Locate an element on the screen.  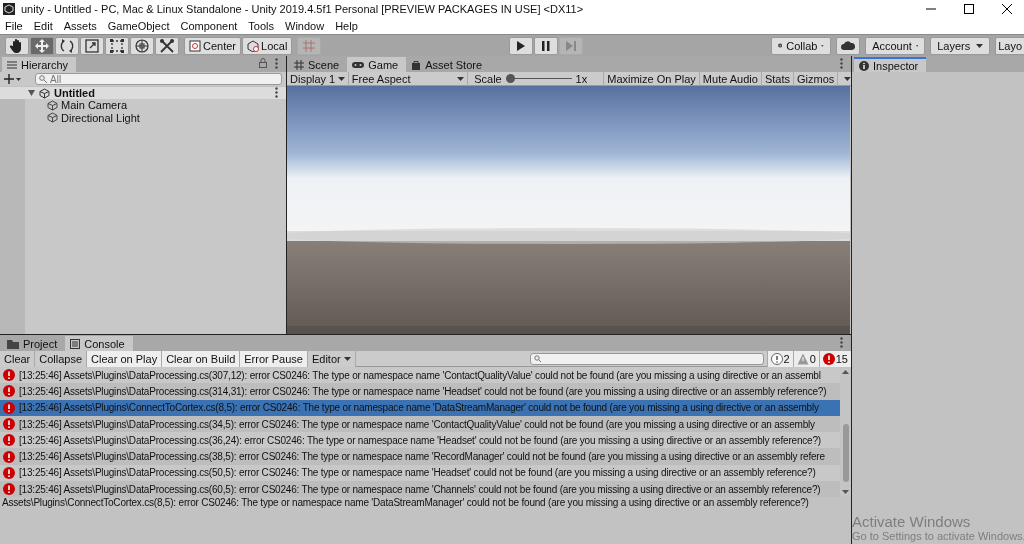
pause-button is located at coordinates (546, 45).